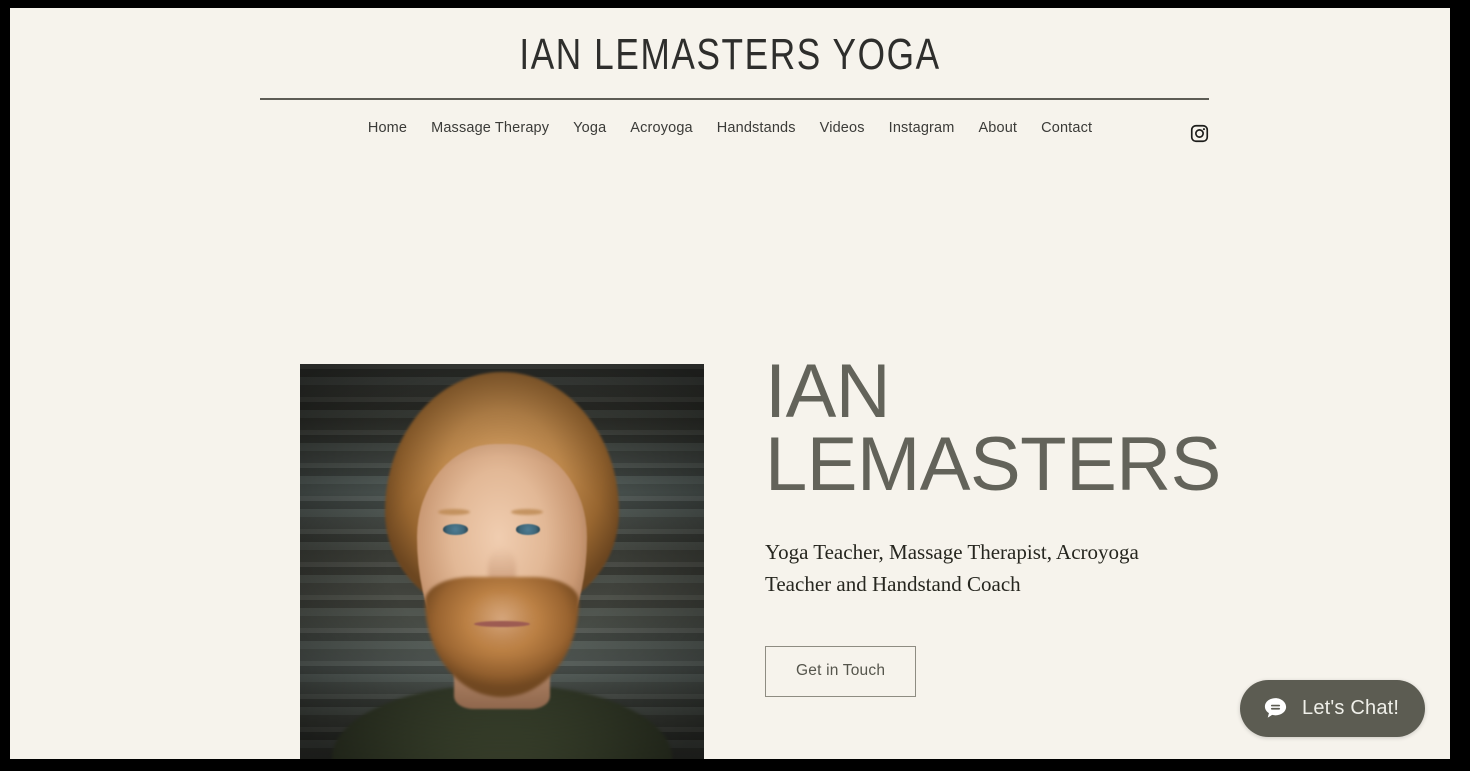 The width and height of the screenshot is (1470, 771). What do you see at coordinates (502, 570) in the screenshot?
I see `portrait-nose` at bounding box center [502, 570].